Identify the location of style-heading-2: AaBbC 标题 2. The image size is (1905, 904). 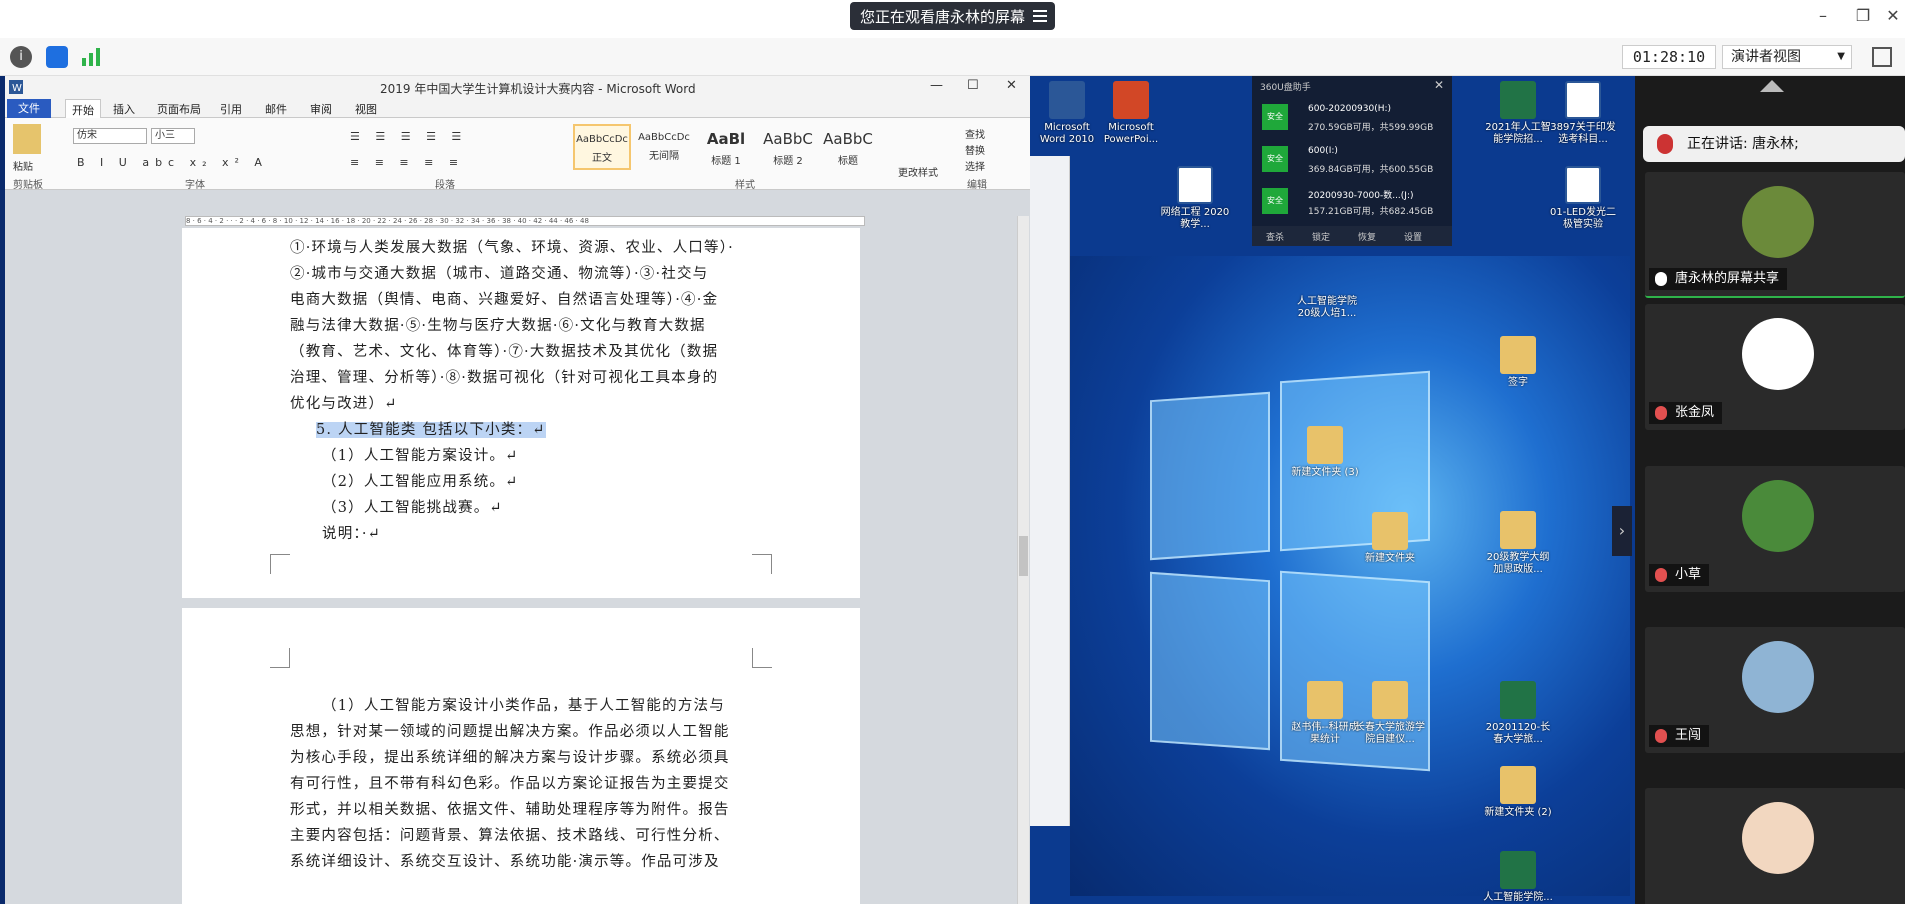
(788, 147).